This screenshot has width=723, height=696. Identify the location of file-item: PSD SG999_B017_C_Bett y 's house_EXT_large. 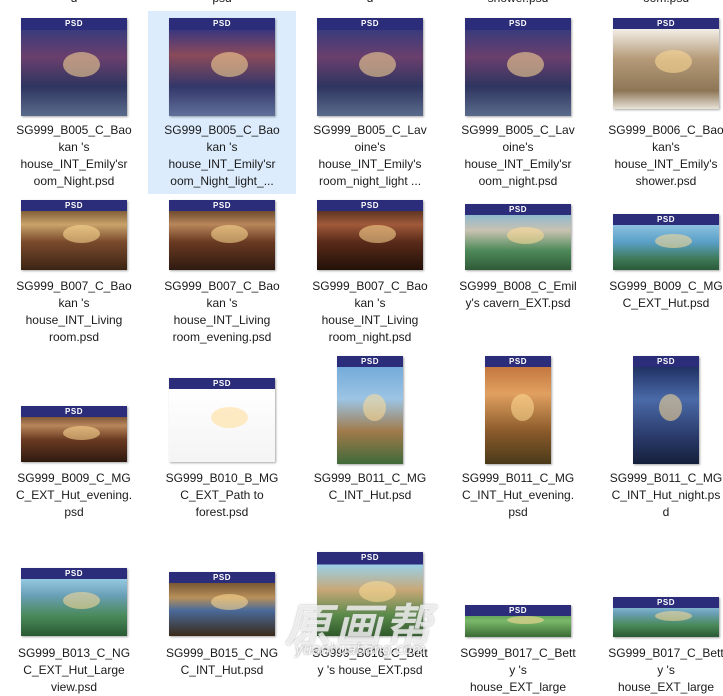
(518, 620).